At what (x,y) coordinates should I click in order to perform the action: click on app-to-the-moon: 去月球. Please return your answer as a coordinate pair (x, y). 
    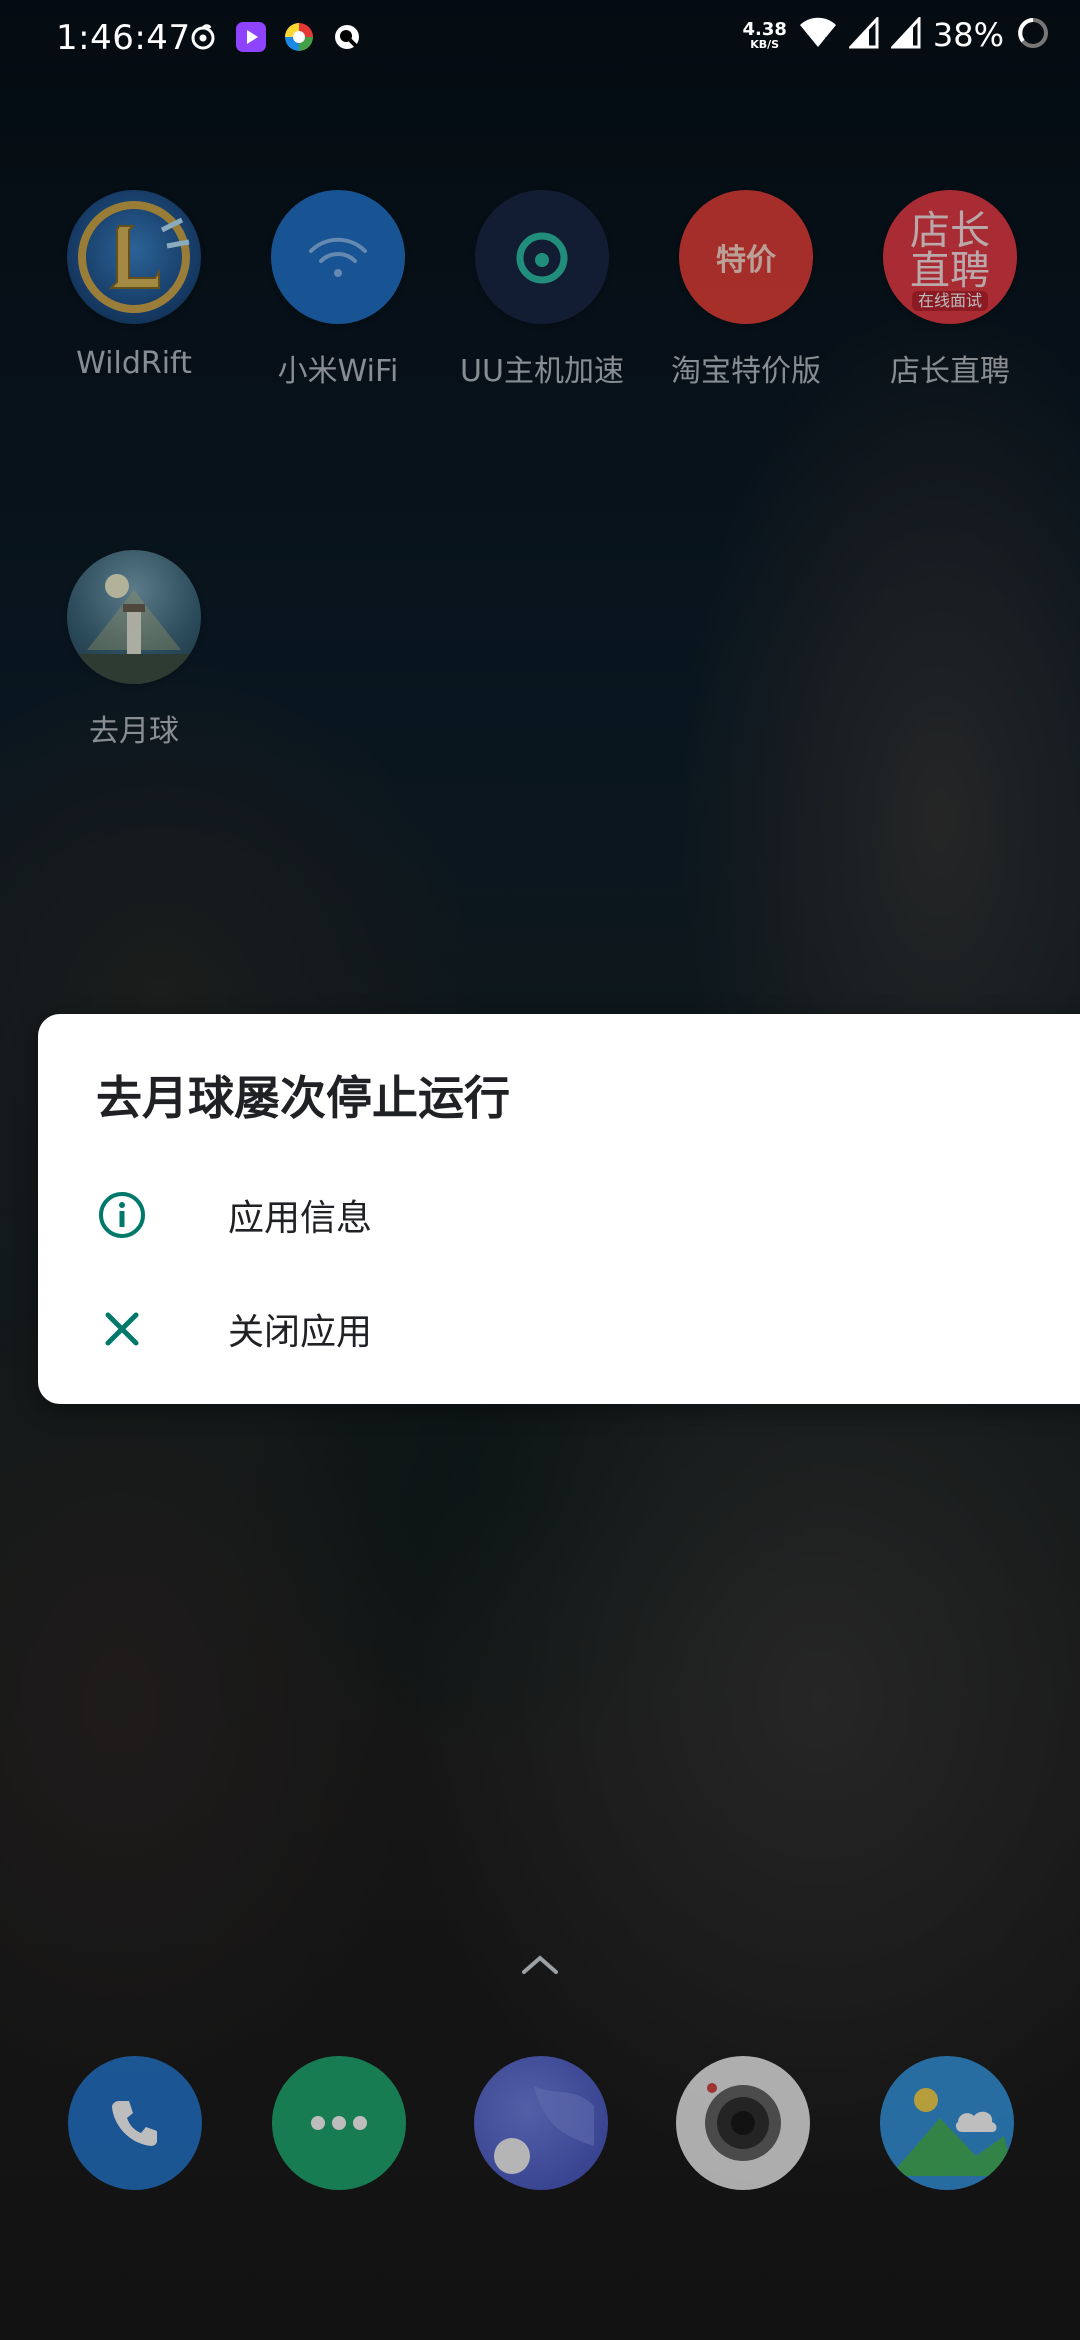
    Looking at the image, I should click on (134, 650).